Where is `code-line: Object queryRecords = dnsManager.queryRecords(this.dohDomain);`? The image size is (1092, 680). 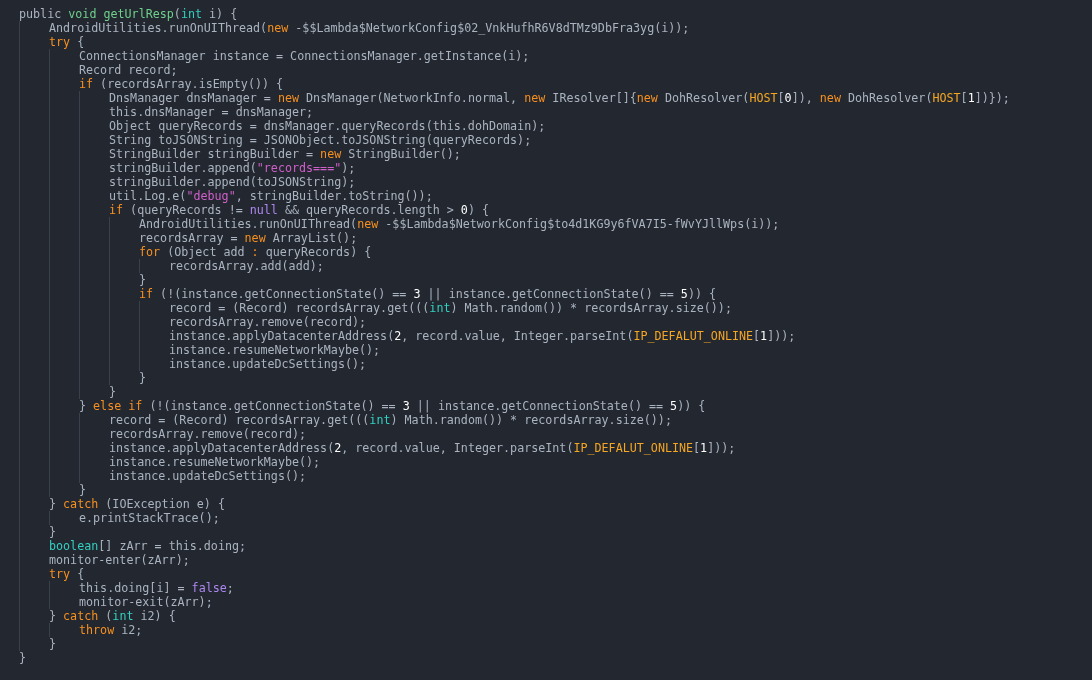
code-line: Object queryRecords = dnsManager.queryRecords(this.dohDomain); is located at coordinates (327, 126).